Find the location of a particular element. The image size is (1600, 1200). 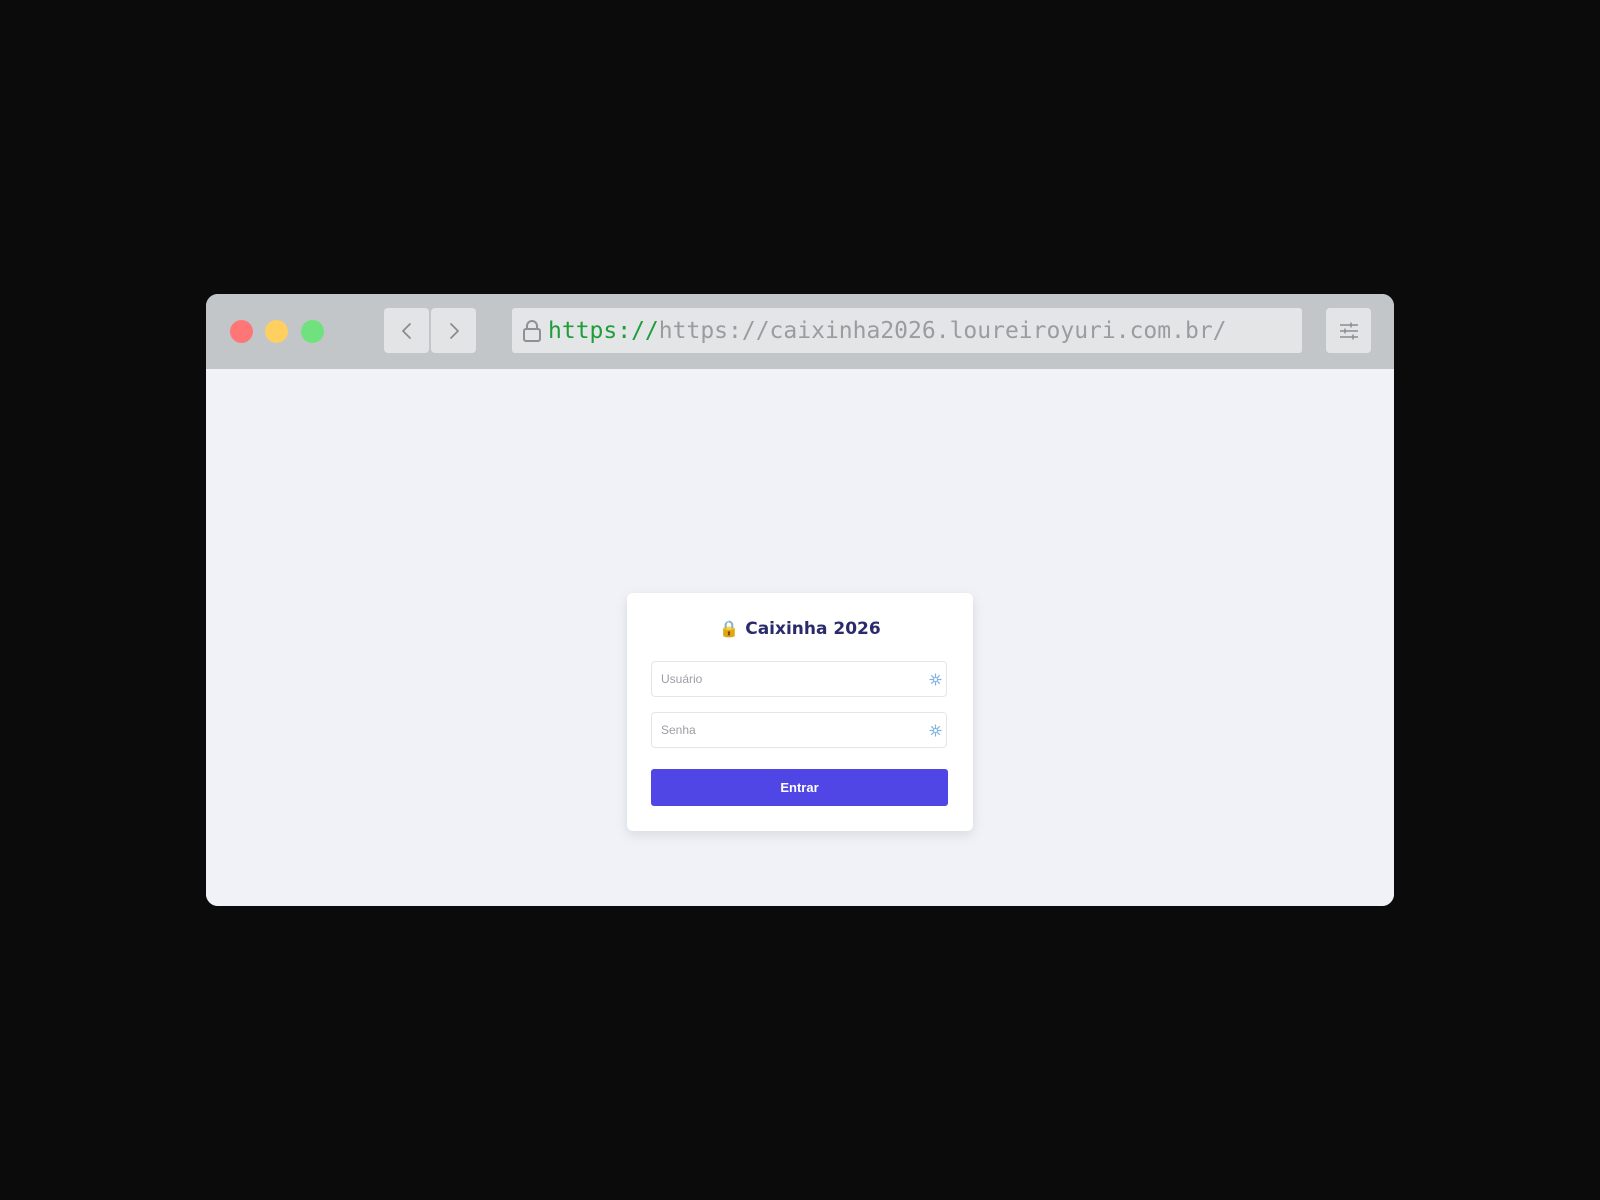

lock-icon is located at coordinates (532, 331).